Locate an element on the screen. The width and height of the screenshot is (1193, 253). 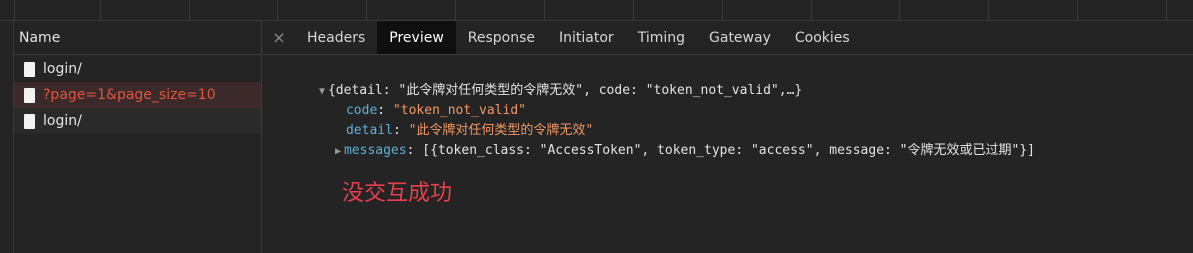
request-item-login: login/ is located at coordinates (137, 69).